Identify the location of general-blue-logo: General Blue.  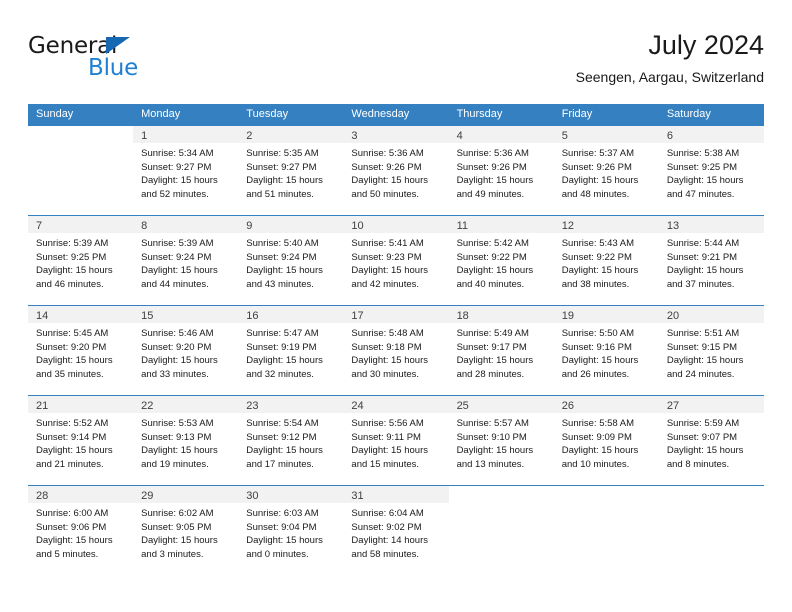
(118, 60).